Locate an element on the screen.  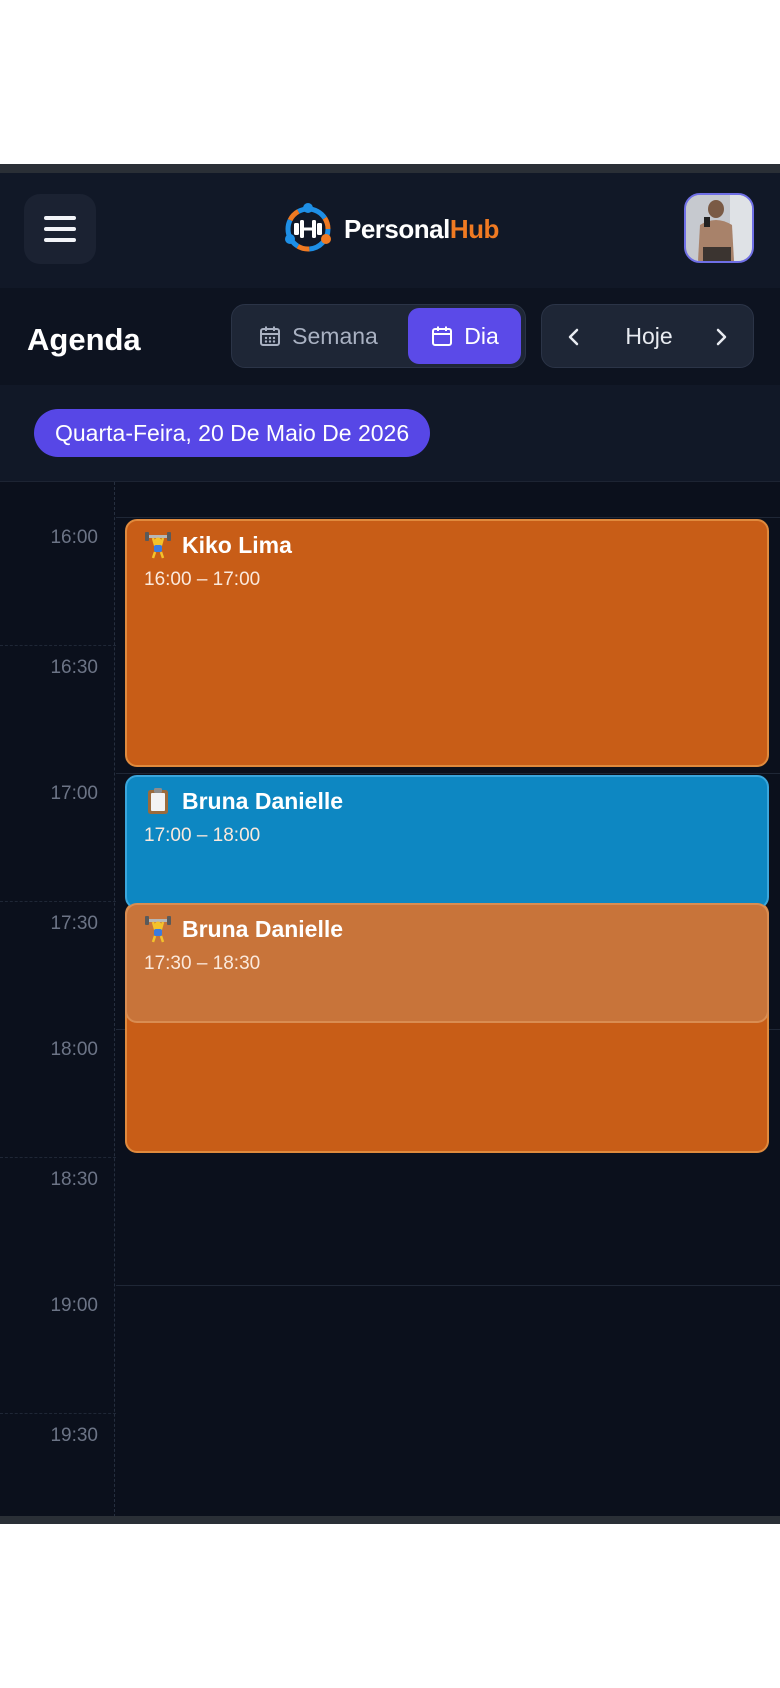
tab-day-label: Dia is located at coordinates (481, 335).